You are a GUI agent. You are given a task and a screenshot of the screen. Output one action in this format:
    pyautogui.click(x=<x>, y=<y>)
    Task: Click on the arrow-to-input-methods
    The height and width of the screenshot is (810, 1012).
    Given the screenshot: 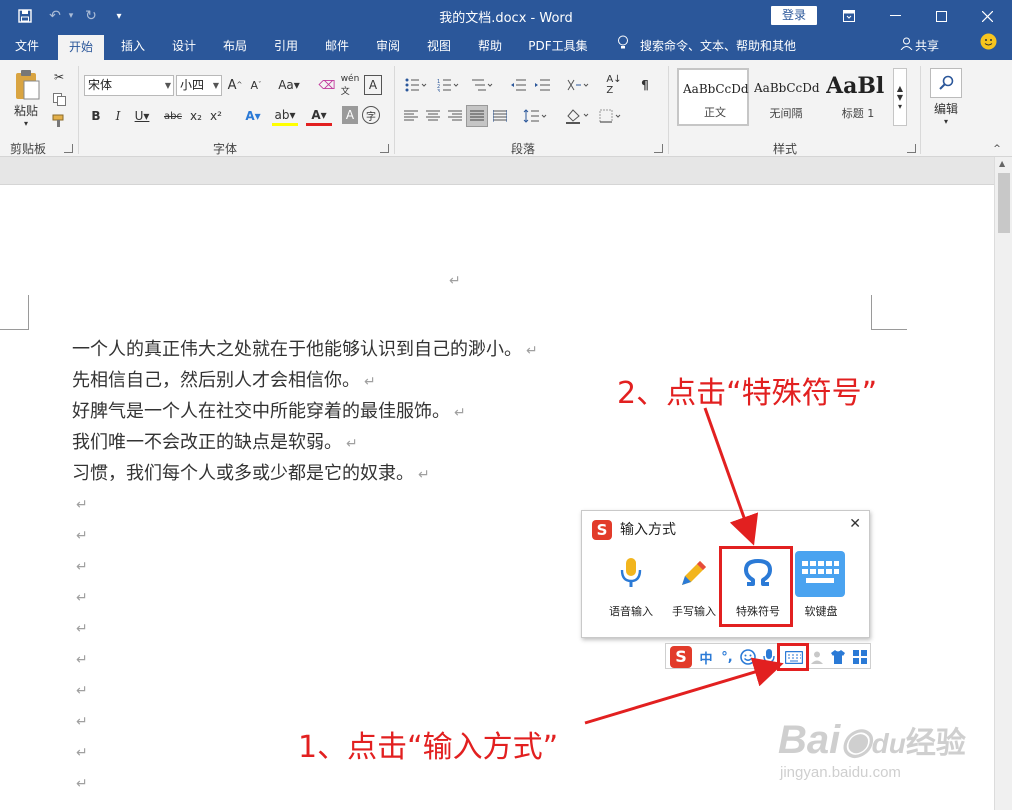 What is the action you would take?
    pyautogui.click(x=684, y=691)
    